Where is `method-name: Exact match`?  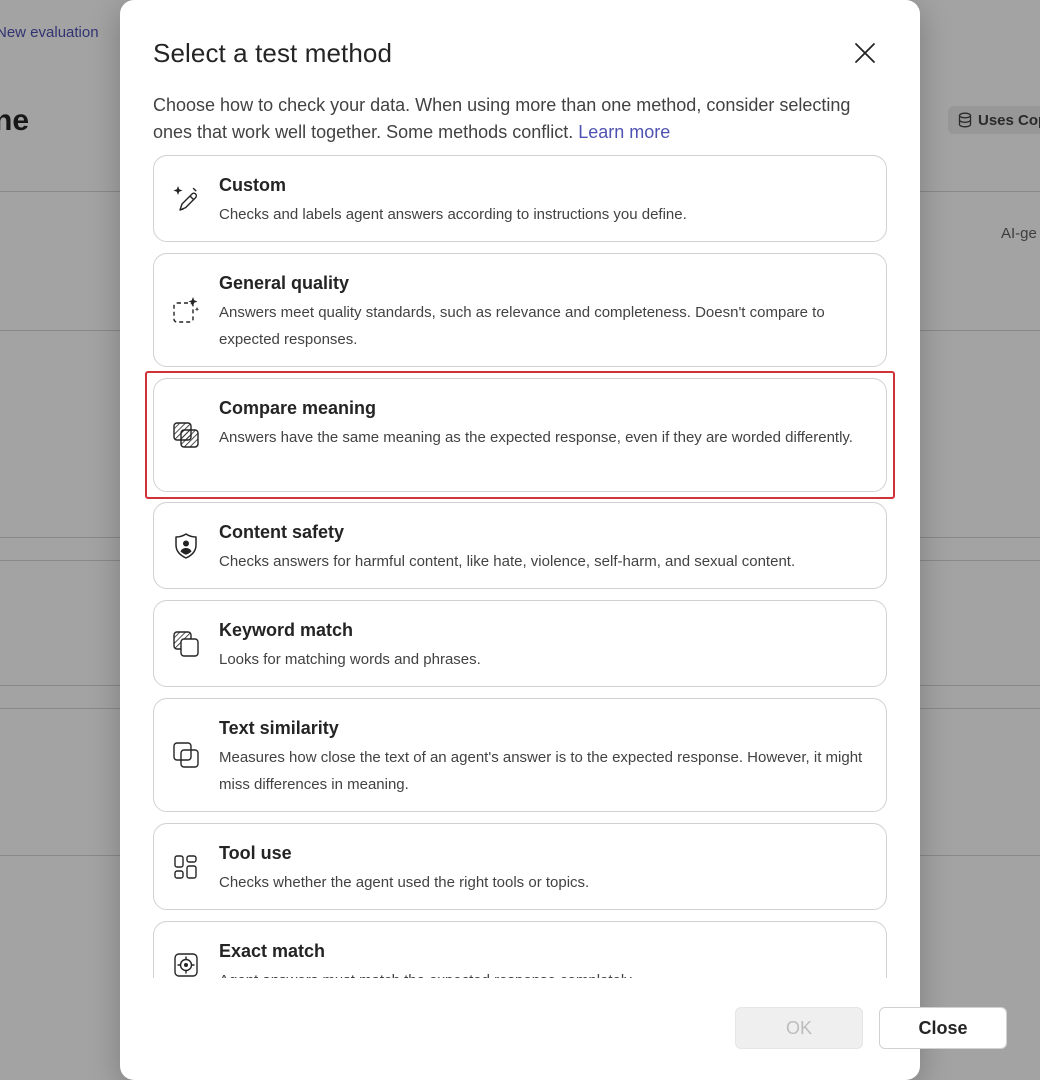 method-name: Exact match is located at coordinates (272, 951).